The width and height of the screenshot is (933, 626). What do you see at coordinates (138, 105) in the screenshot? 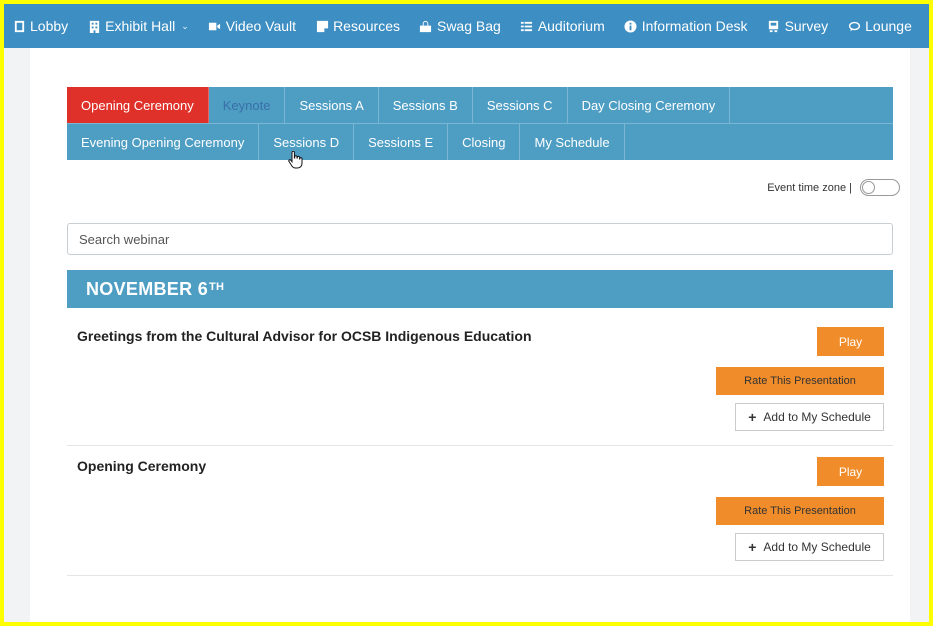
I see `tab-opening-ceremony: Opening Ceremony` at bounding box center [138, 105].